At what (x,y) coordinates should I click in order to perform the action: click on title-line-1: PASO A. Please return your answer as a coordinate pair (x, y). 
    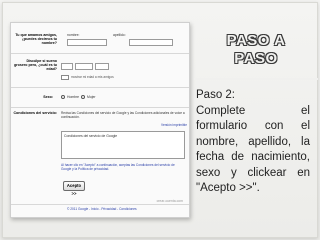
    Looking at the image, I should click on (256, 40).